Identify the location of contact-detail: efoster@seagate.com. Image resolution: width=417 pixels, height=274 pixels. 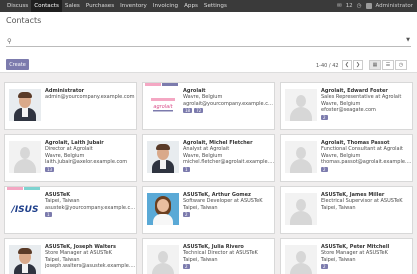
(348, 110).